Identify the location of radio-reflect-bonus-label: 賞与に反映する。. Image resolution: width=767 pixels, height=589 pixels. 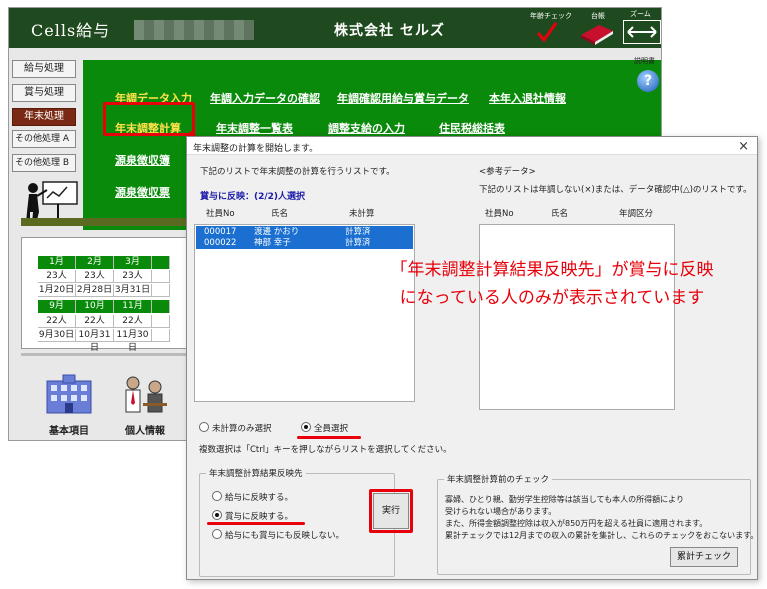
(259, 517).